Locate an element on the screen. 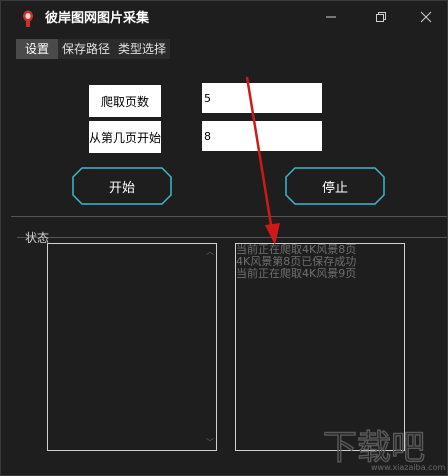 This screenshot has height=476, width=448. close-icon is located at coordinates (426, 17).